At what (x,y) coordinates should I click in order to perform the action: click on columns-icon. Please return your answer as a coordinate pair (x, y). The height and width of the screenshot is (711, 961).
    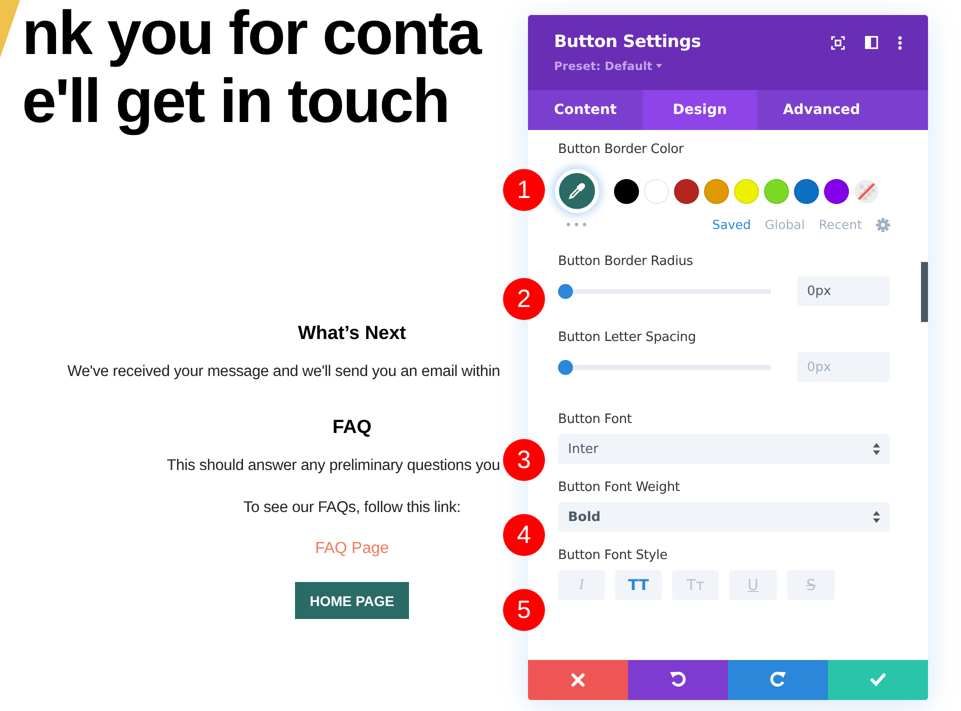
    Looking at the image, I should click on (871, 42).